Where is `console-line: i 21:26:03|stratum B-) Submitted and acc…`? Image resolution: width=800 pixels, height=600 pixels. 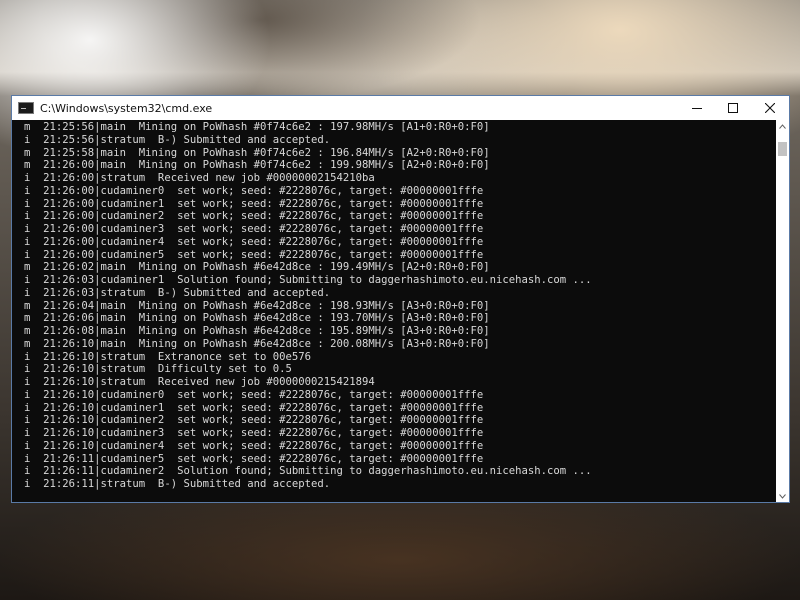 console-line: i 21:26:03|stratum B-) Submitted and acc… is located at coordinates (177, 292).